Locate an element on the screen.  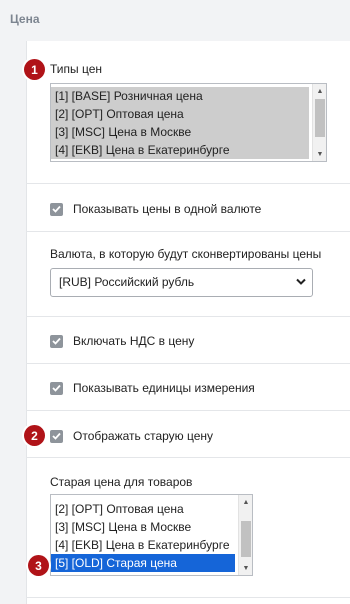
currency-select-value: [RUB] Российский рубль is located at coordinates (127, 282).